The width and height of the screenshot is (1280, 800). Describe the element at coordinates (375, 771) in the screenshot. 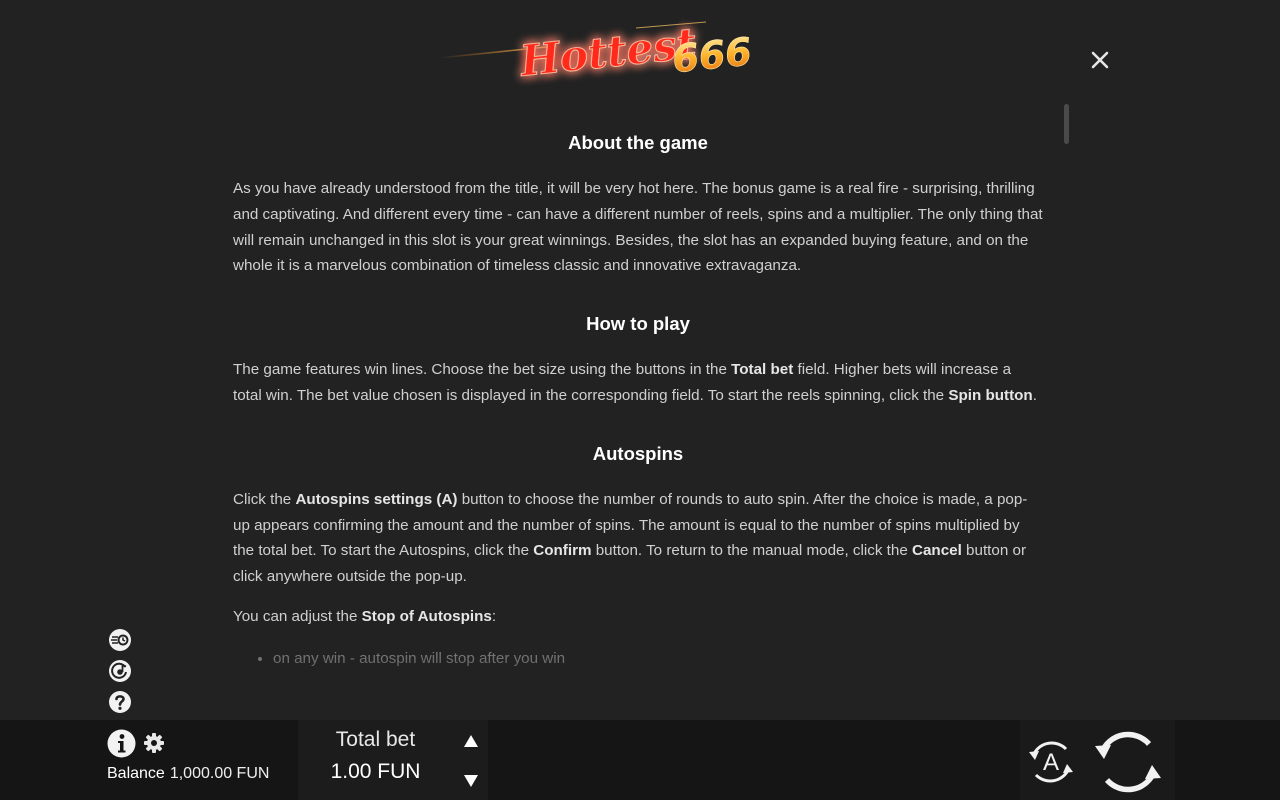

I see `total-bet-value: 1.00 FUN` at that location.